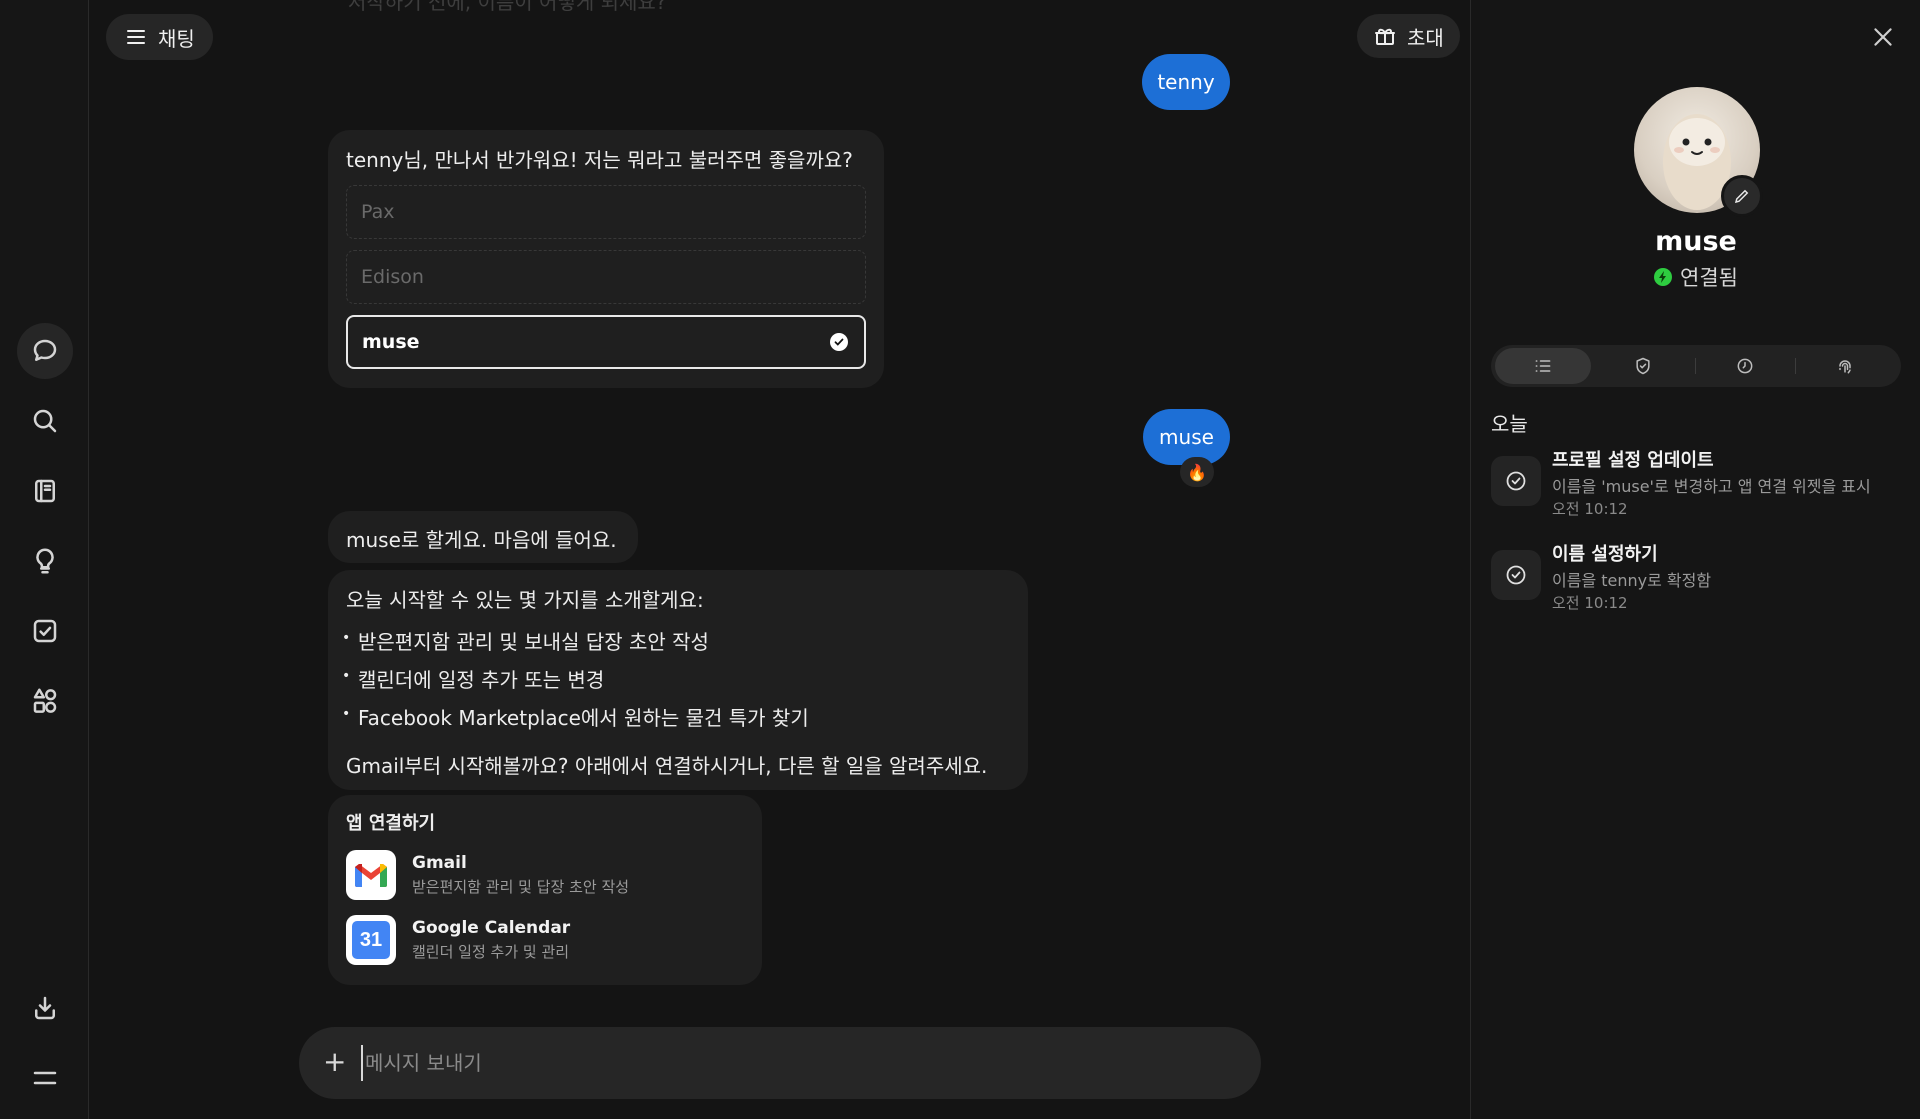  I want to click on activity-title: 이름 설정하기, so click(1605, 554).